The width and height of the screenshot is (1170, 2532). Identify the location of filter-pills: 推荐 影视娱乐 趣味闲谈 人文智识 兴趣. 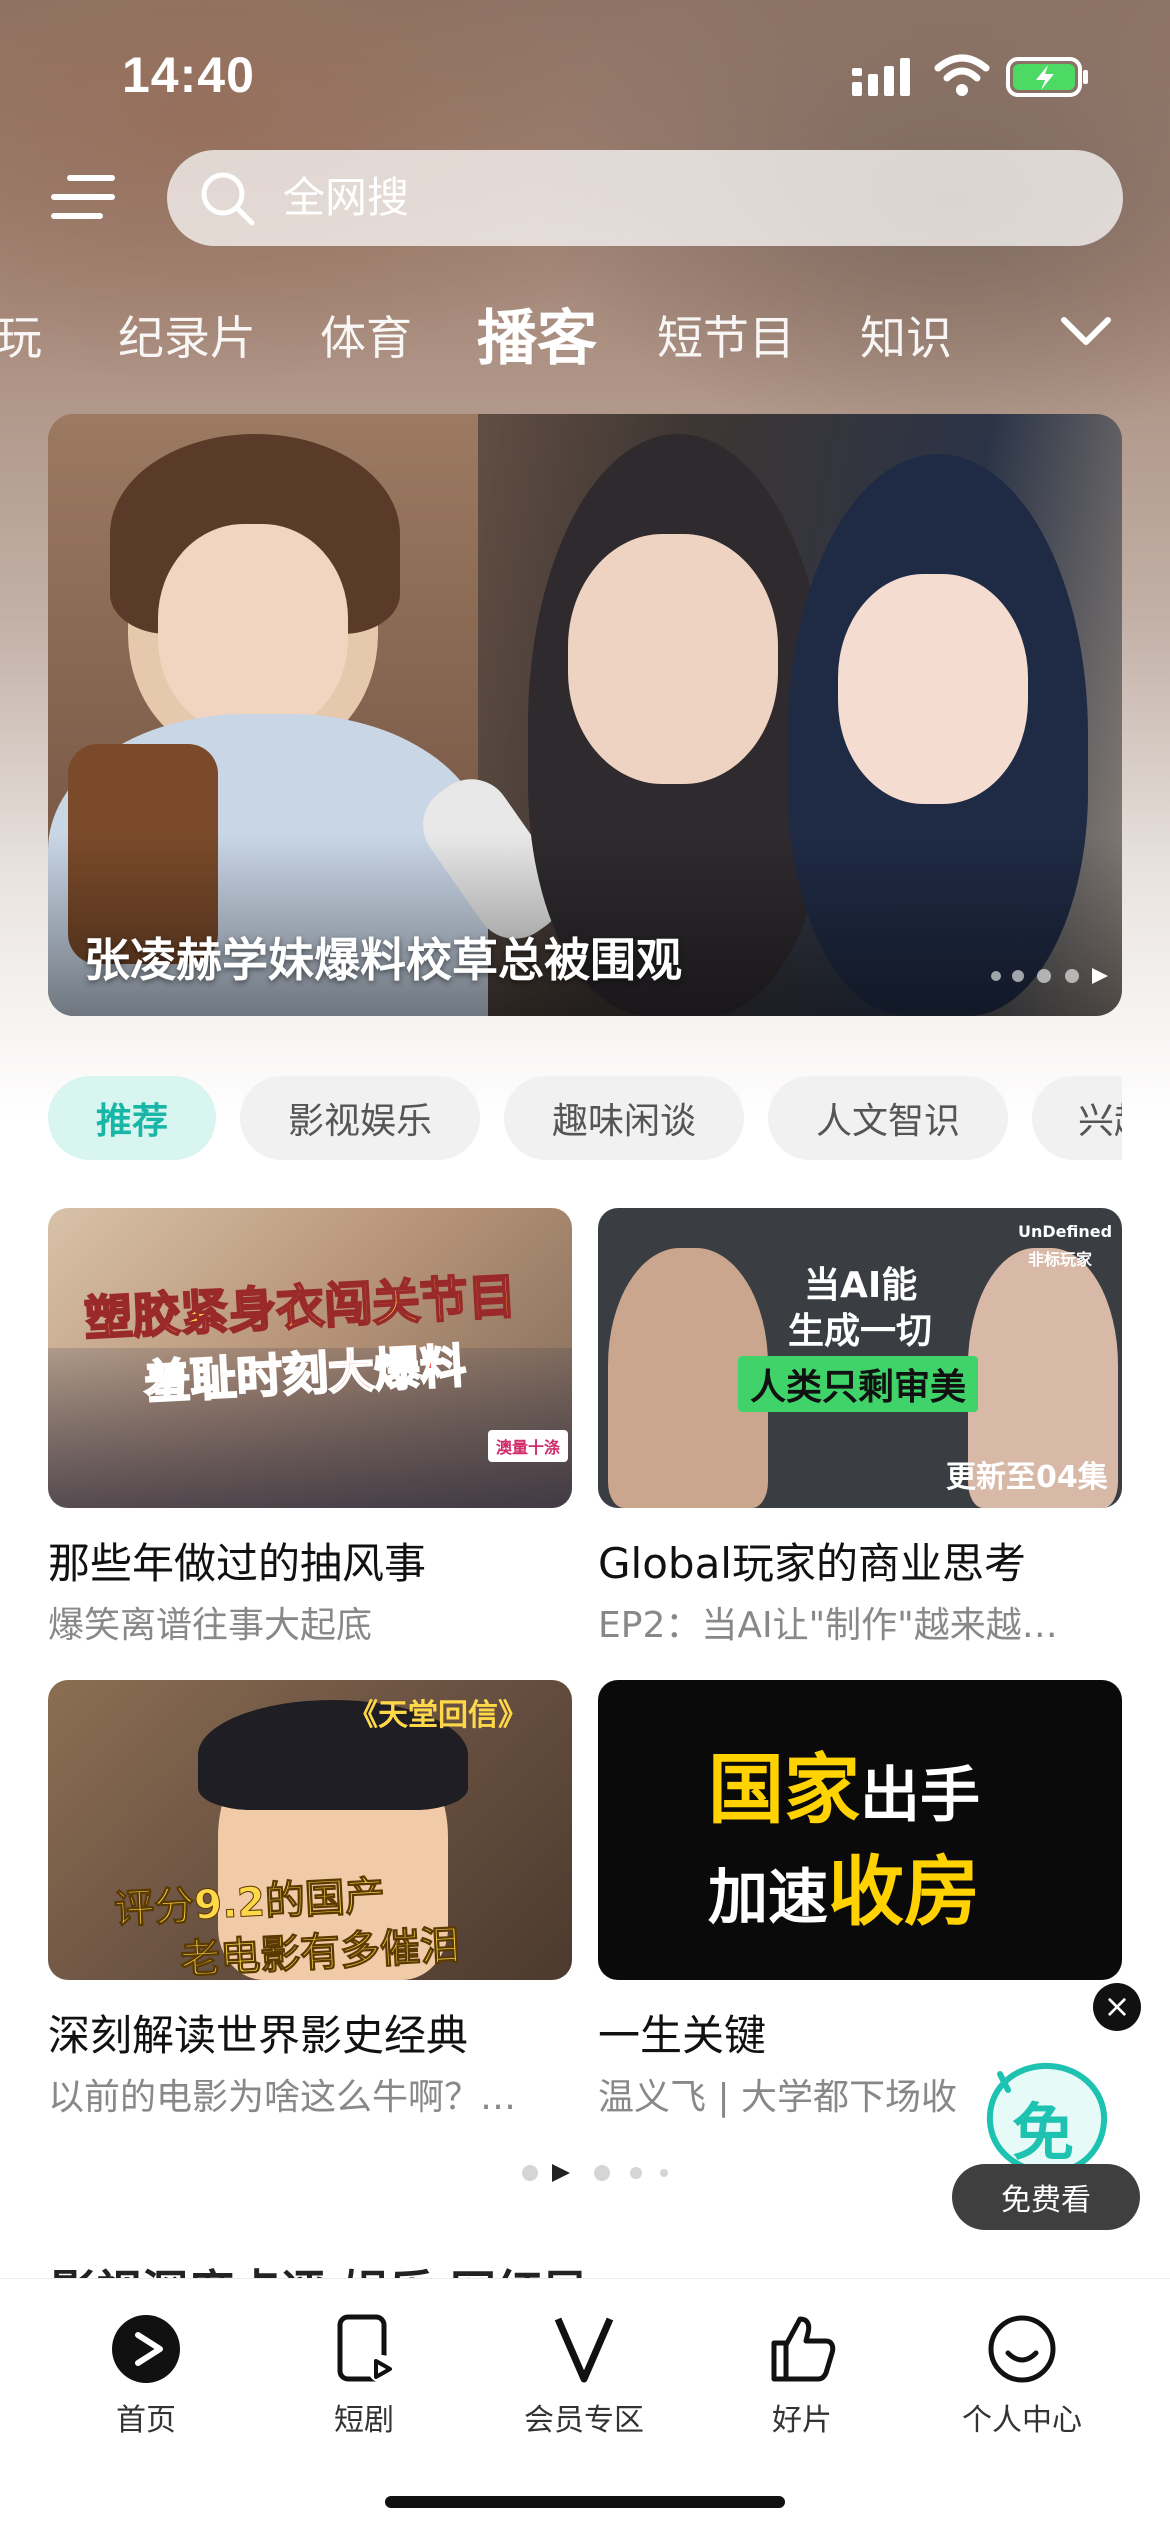
(561, 1119).